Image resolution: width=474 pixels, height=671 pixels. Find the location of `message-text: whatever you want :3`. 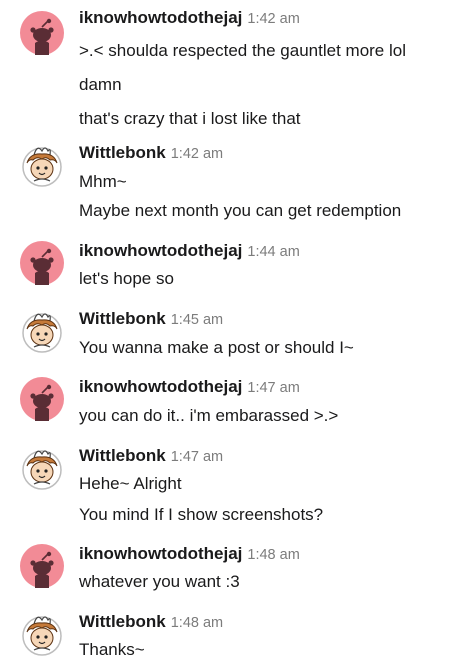

message-text: whatever you want :3 is located at coordinates (159, 581).